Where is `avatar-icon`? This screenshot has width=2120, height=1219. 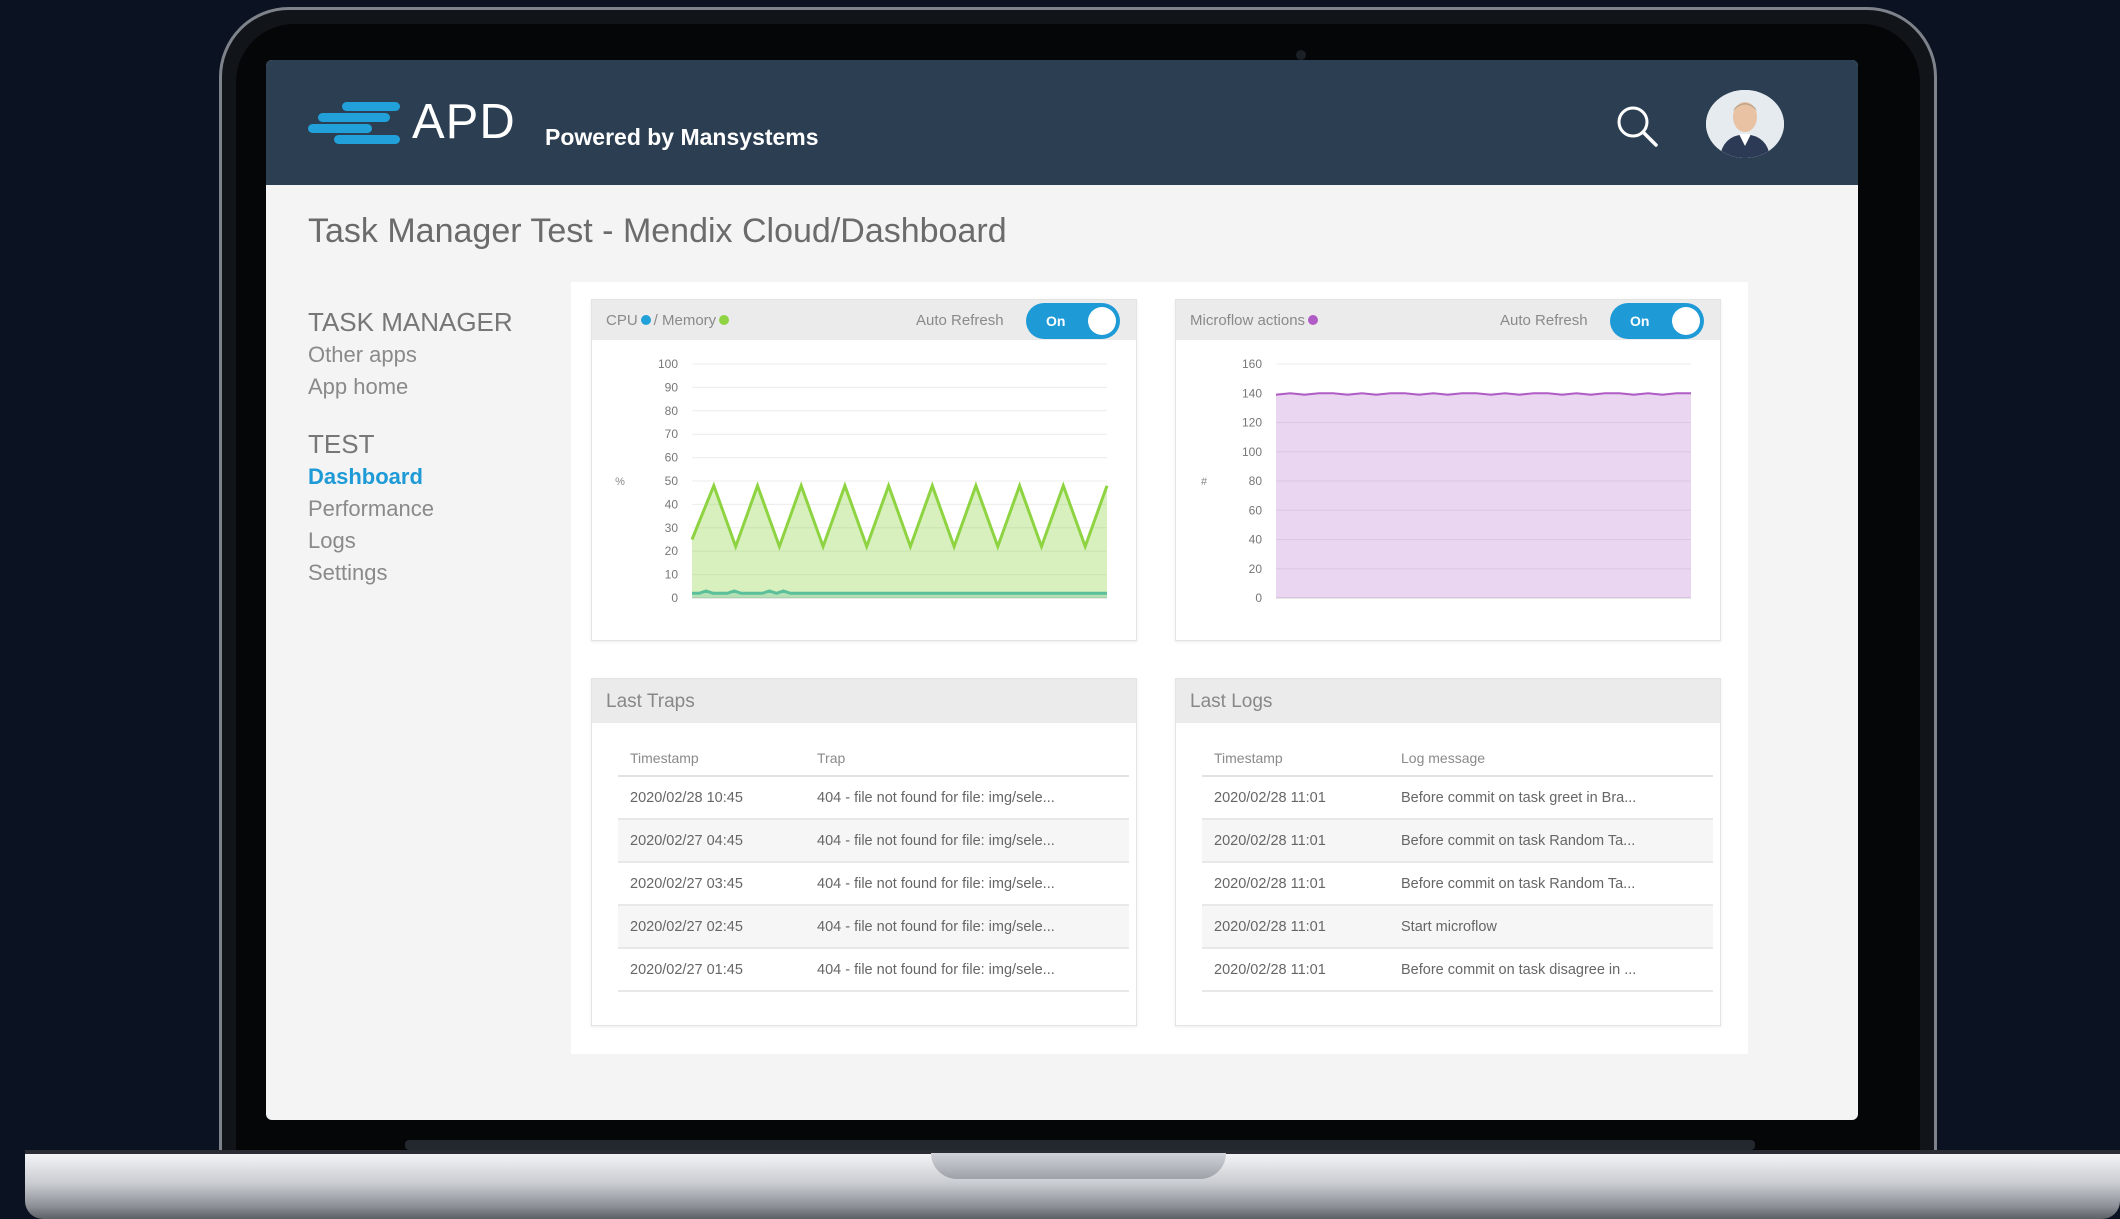
avatar-icon is located at coordinates (1745, 124).